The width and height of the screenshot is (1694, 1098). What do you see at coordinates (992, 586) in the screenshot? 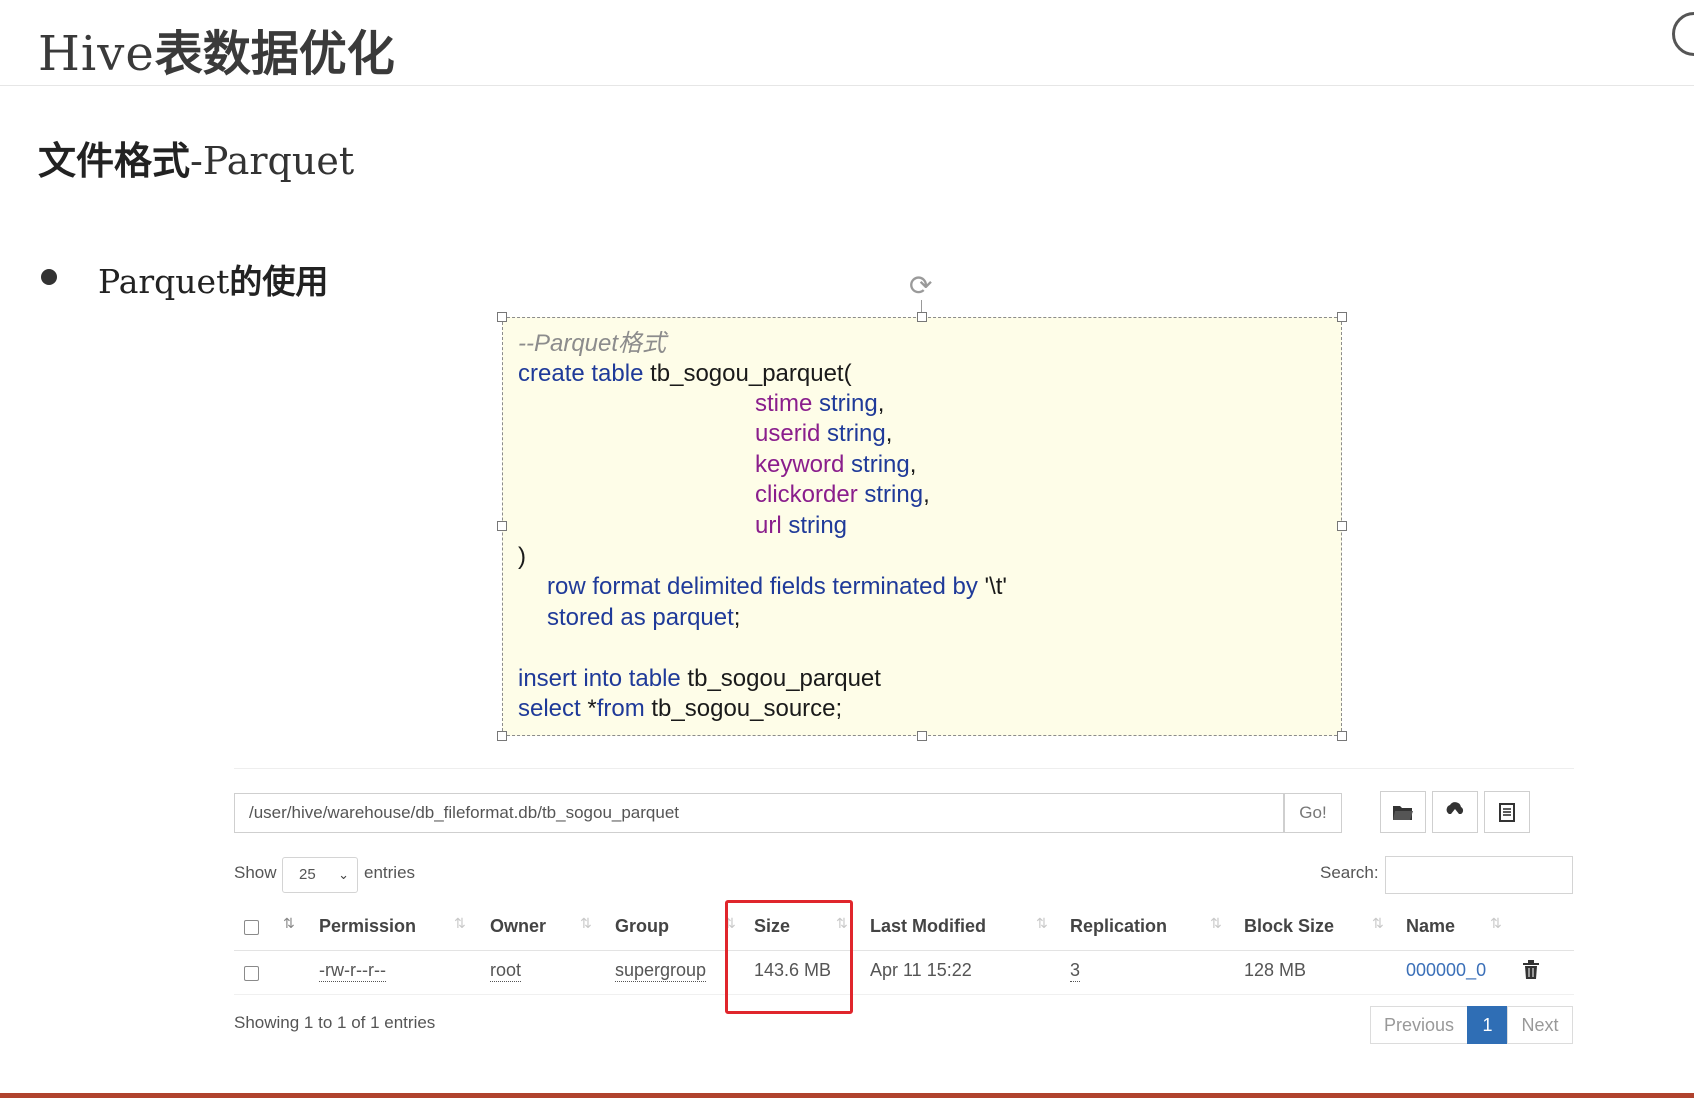
I see `code-text: '\t'` at bounding box center [992, 586].